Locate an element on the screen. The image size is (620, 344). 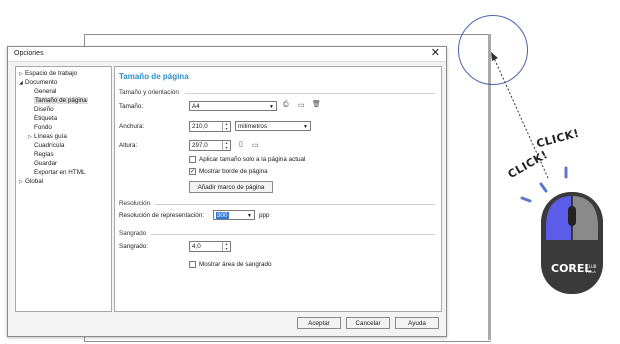
arrow-head-icon is located at coordinates (494, 56).